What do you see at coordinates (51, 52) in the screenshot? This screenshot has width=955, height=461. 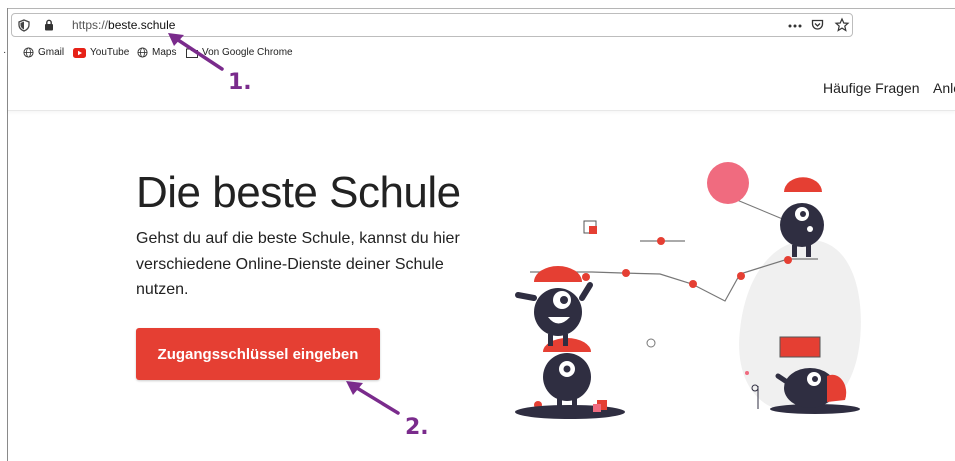 I see `bookmark-label: Gmail` at bounding box center [51, 52].